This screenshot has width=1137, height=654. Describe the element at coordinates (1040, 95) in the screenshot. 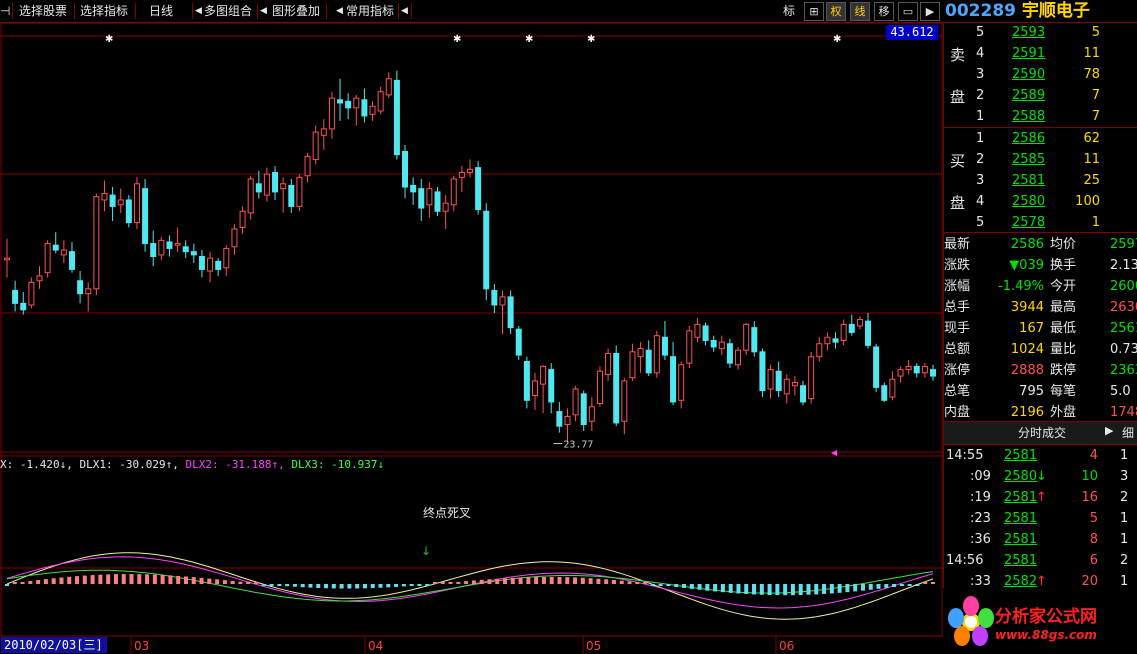

I see `sell-level-row: 2 2589 7` at that location.